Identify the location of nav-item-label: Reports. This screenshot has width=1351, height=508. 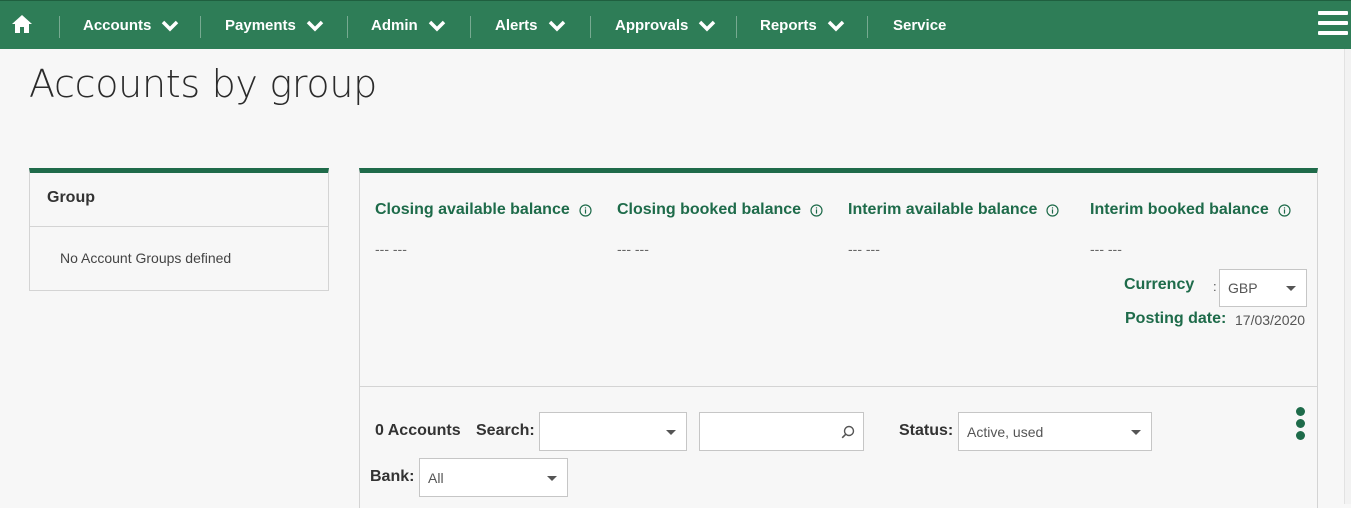
(788, 25).